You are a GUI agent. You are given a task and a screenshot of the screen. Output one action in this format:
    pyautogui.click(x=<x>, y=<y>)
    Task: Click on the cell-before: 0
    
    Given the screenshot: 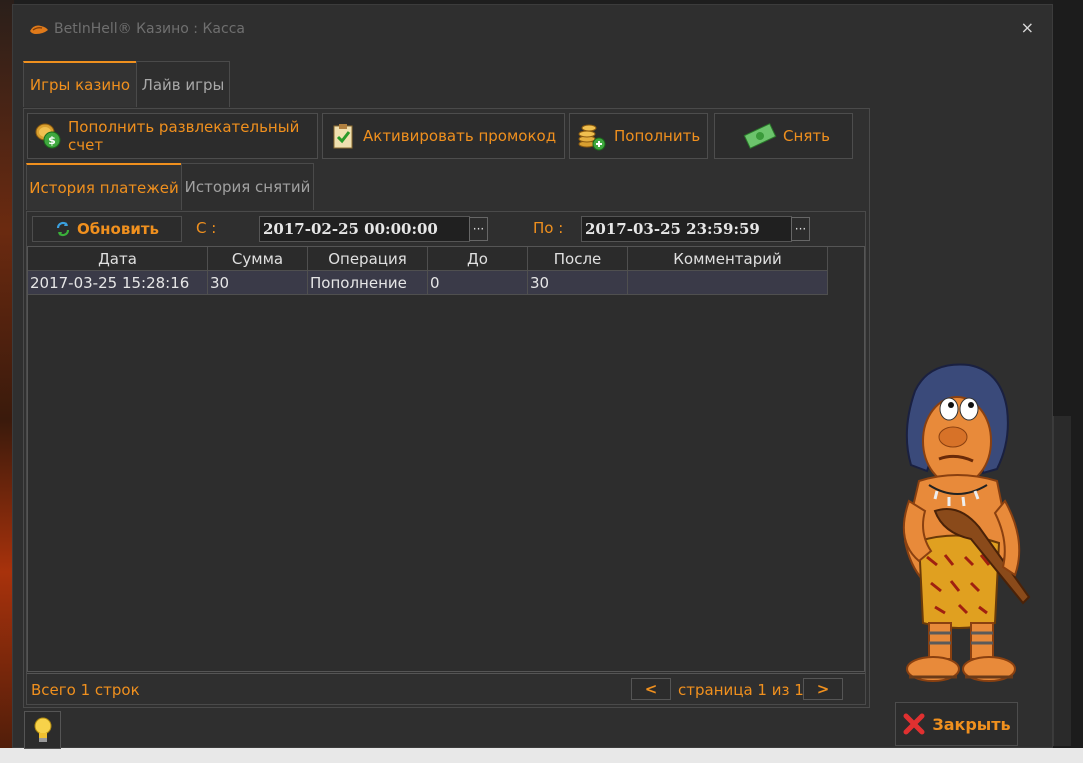 What is the action you would take?
    pyautogui.click(x=478, y=283)
    